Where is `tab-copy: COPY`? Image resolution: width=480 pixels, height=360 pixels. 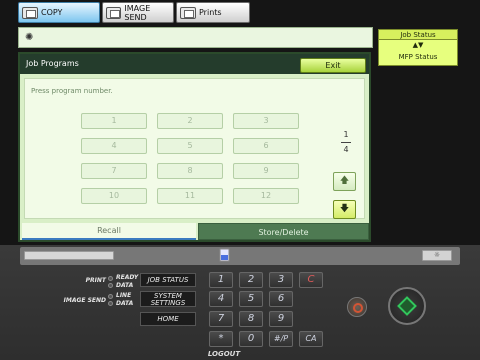
tab-copy: COPY is located at coordinates (59, 12).